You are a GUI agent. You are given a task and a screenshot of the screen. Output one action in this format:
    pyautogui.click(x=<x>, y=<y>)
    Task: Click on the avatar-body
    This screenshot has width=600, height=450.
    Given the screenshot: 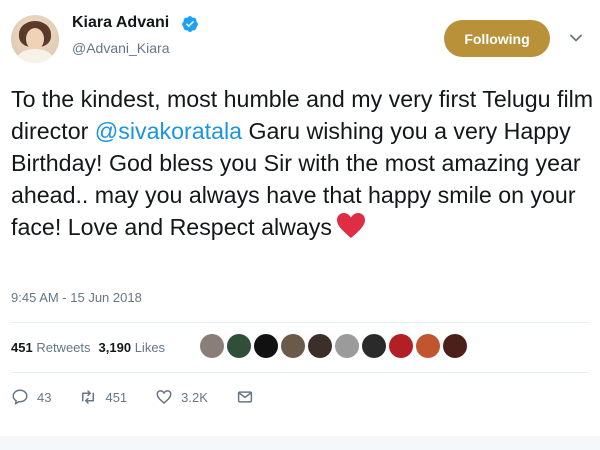 What is the action you would take?
    pyautogui.click(x=35, y=56)
    